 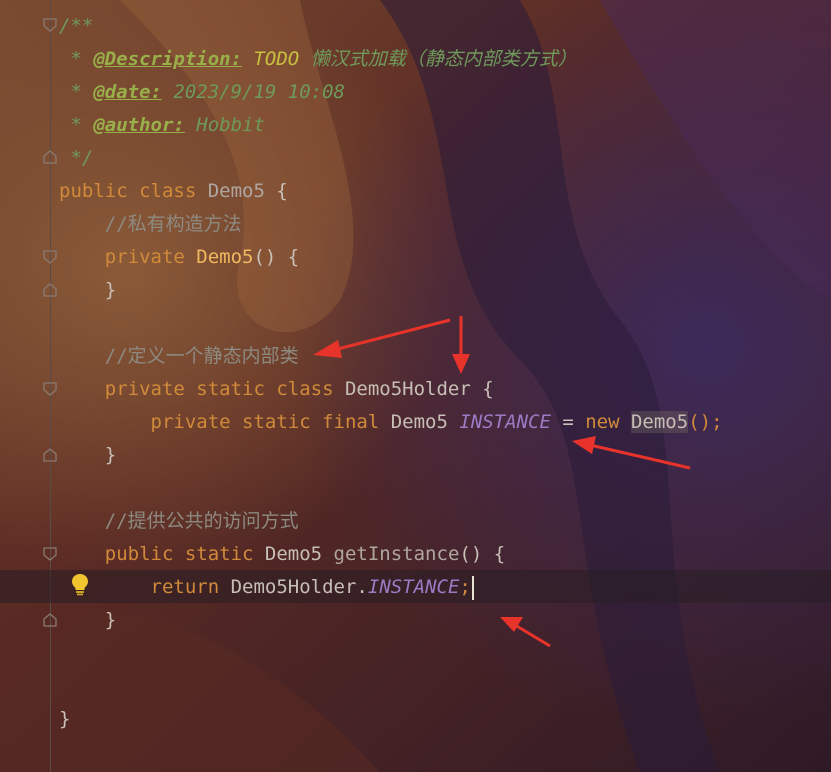 What do you see at coordinates (179, 356) in the screenshot?
I see `code-line: //定义一个静态内部类` at bounding box center [179, 356].